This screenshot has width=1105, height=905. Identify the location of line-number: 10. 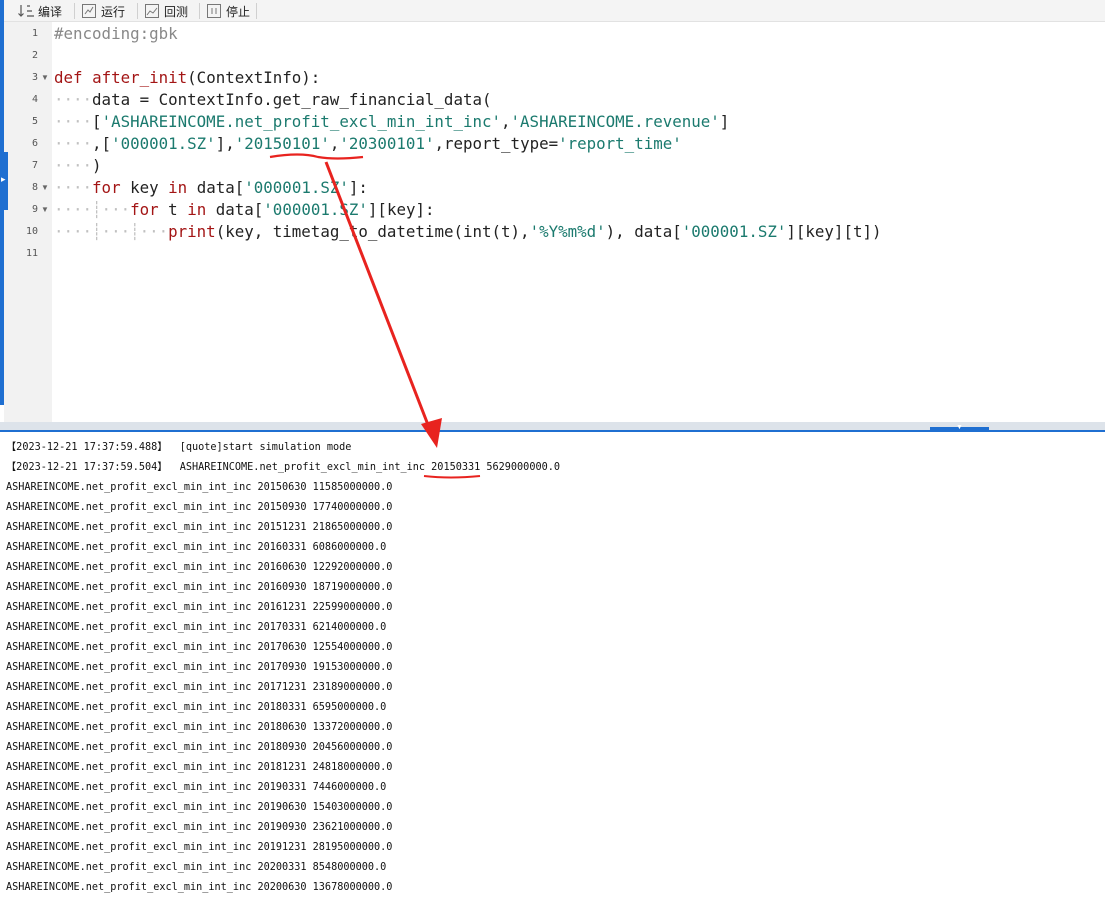
(31, 231).